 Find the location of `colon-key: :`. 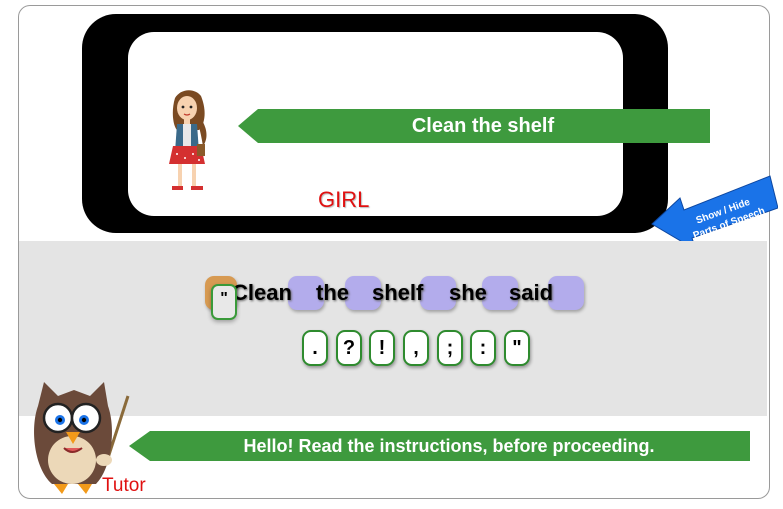

colon-key: : is located at coordinates (483, 348).